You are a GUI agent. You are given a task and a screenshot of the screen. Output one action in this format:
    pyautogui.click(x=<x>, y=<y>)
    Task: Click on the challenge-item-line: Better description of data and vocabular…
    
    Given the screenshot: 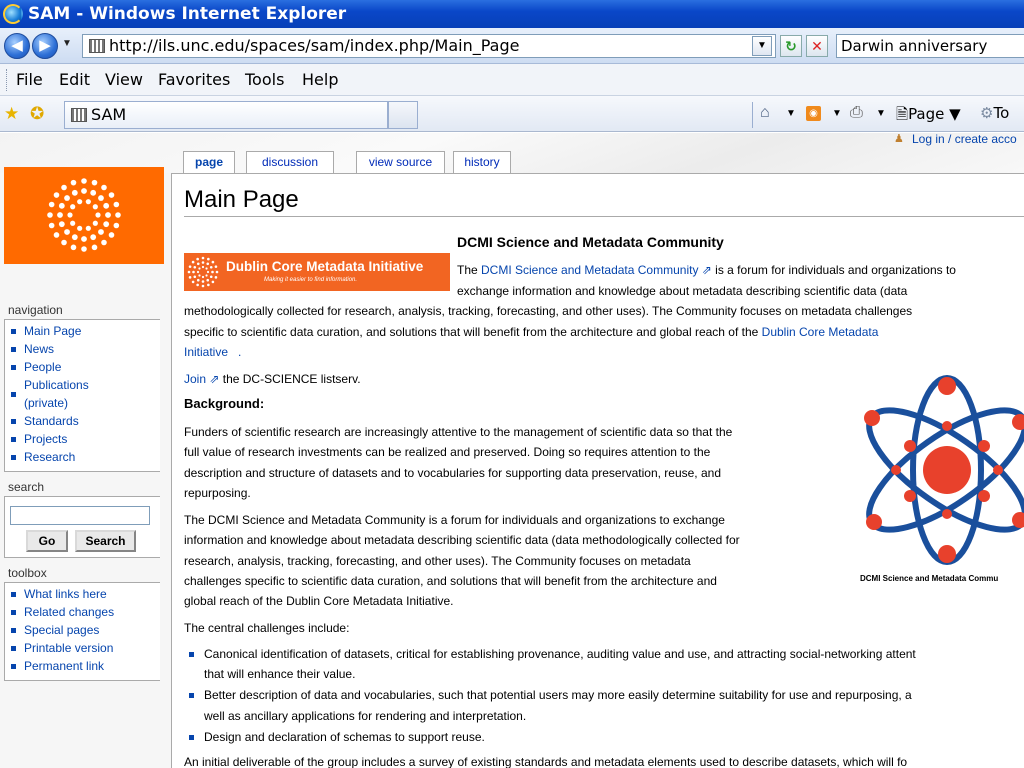 What is the action you would take?
    pyautogui.click(x=558, y=695)
    